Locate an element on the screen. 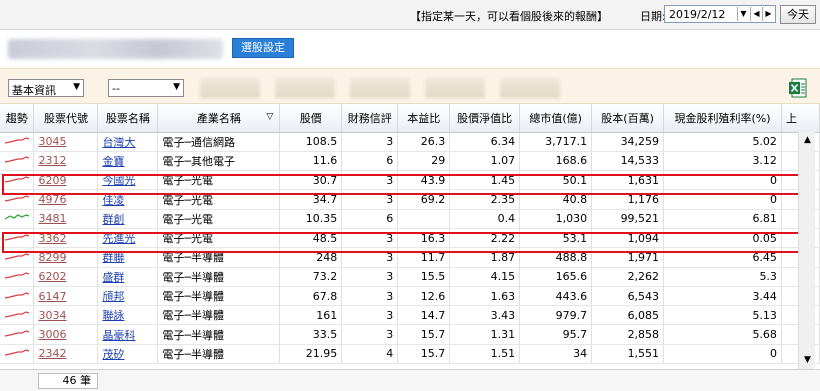  cell-code: 6202 is located at coordinates (66, 277).